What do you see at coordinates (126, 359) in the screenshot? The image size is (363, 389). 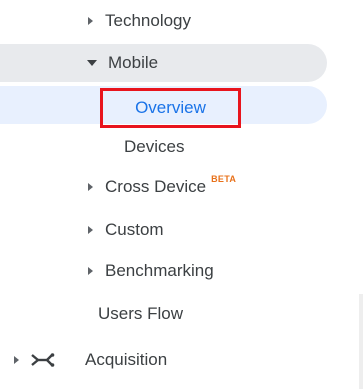 I see `sidebar-item-label: Acquisition` at bounding box center [126, 359].